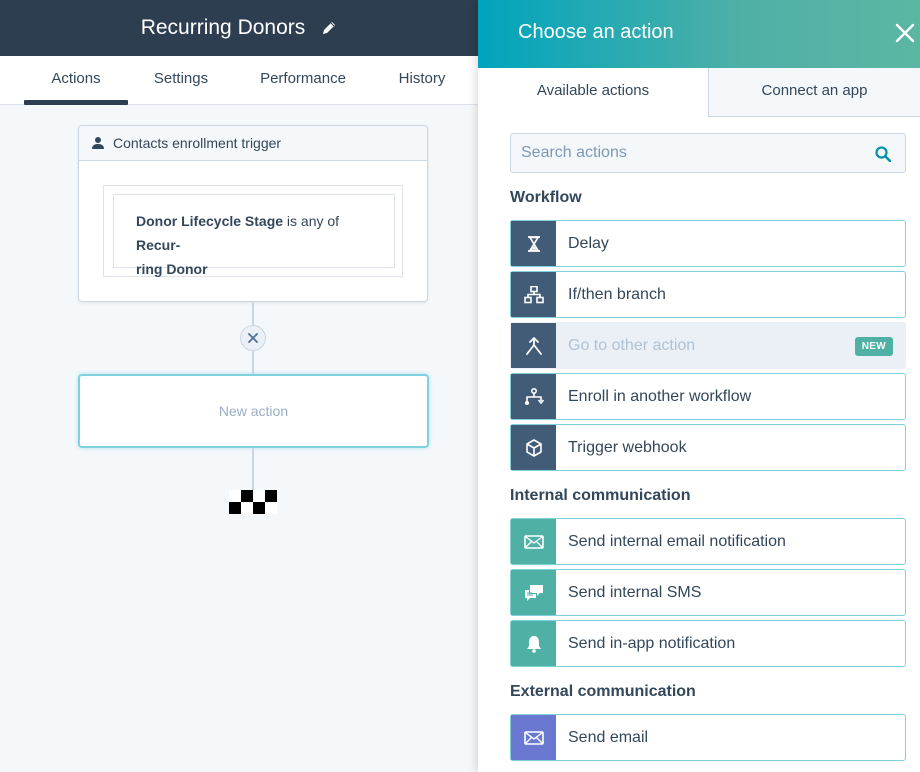 The width and height of the screenshot is (920, 772). Describe the element at coordinates (660, 396) in the screenshot. I see `action-label: Enroll in another workflow` at that location.